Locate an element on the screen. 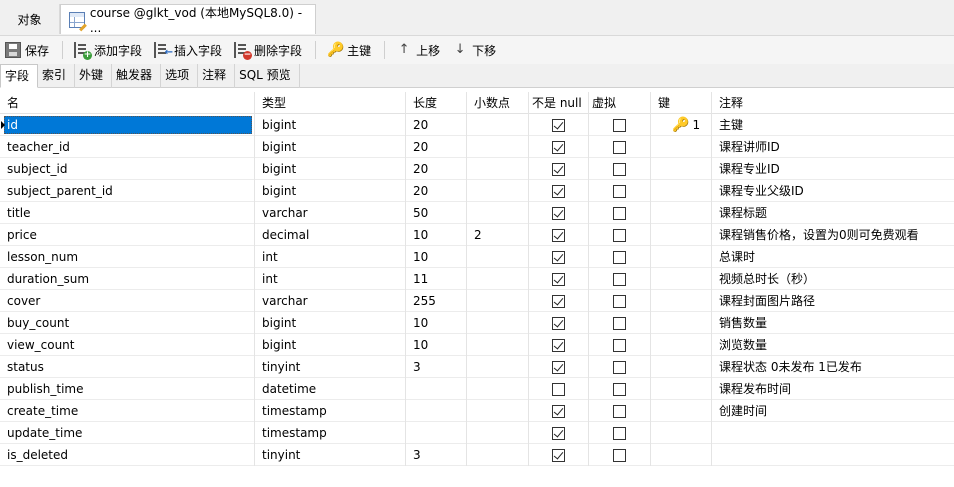 This screenshot has width=954, height=487. field-name-cell: teacher_id is located at coordinates (127, 147).